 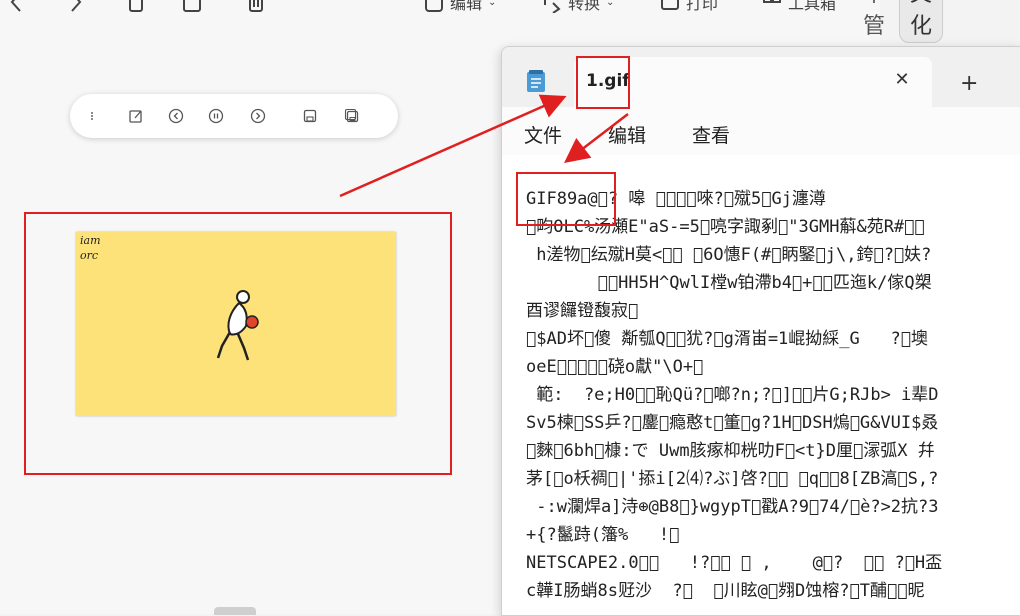 I want to click on highlight-box-gif-header, so click(x=566, y=199).